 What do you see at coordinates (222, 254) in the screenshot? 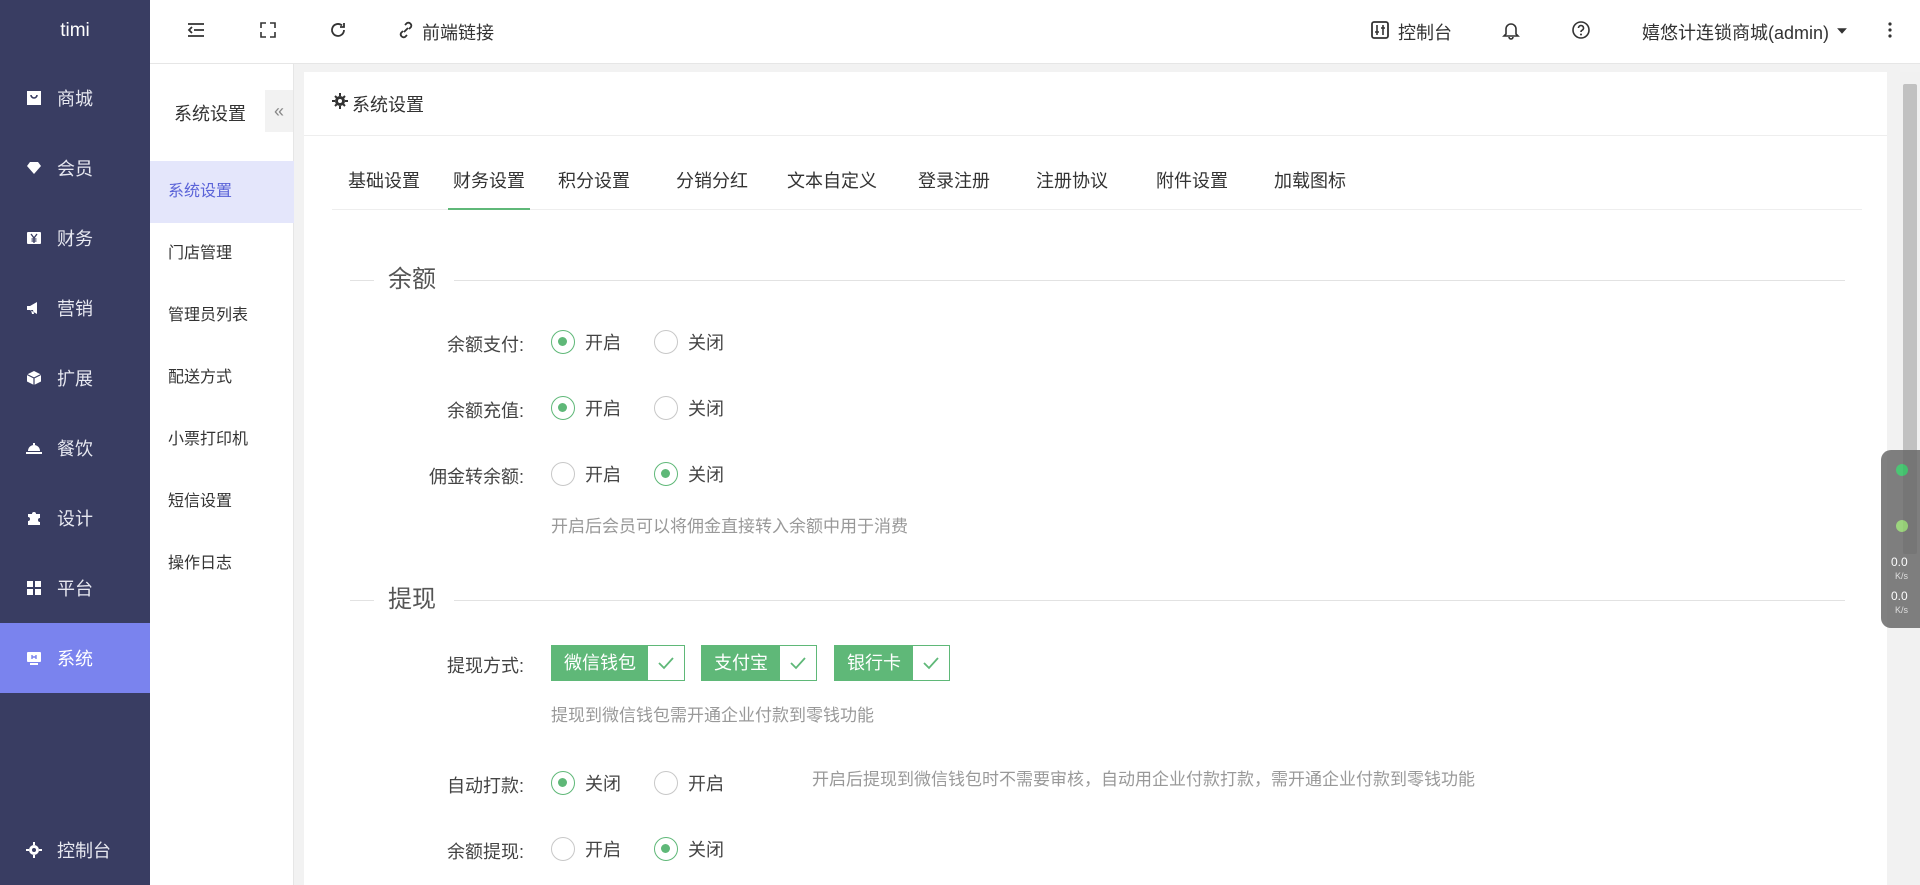
I see `subnav-store-management: 门店管理` at bounding box center [222, 254].